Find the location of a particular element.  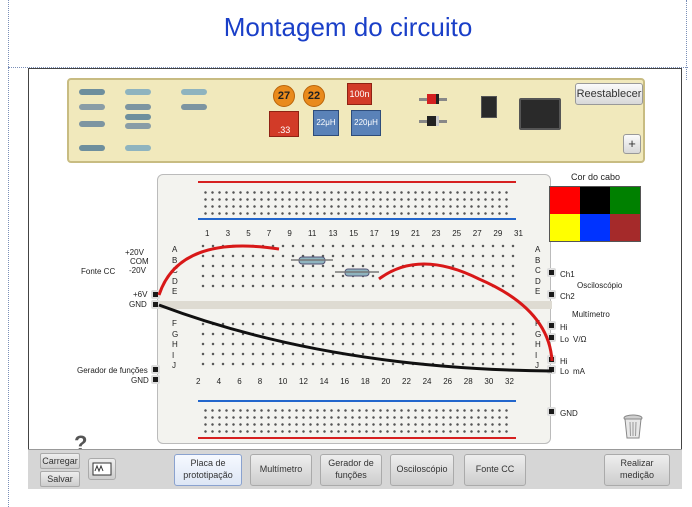

row-letter-right: E is located at coordinates (538, 291).